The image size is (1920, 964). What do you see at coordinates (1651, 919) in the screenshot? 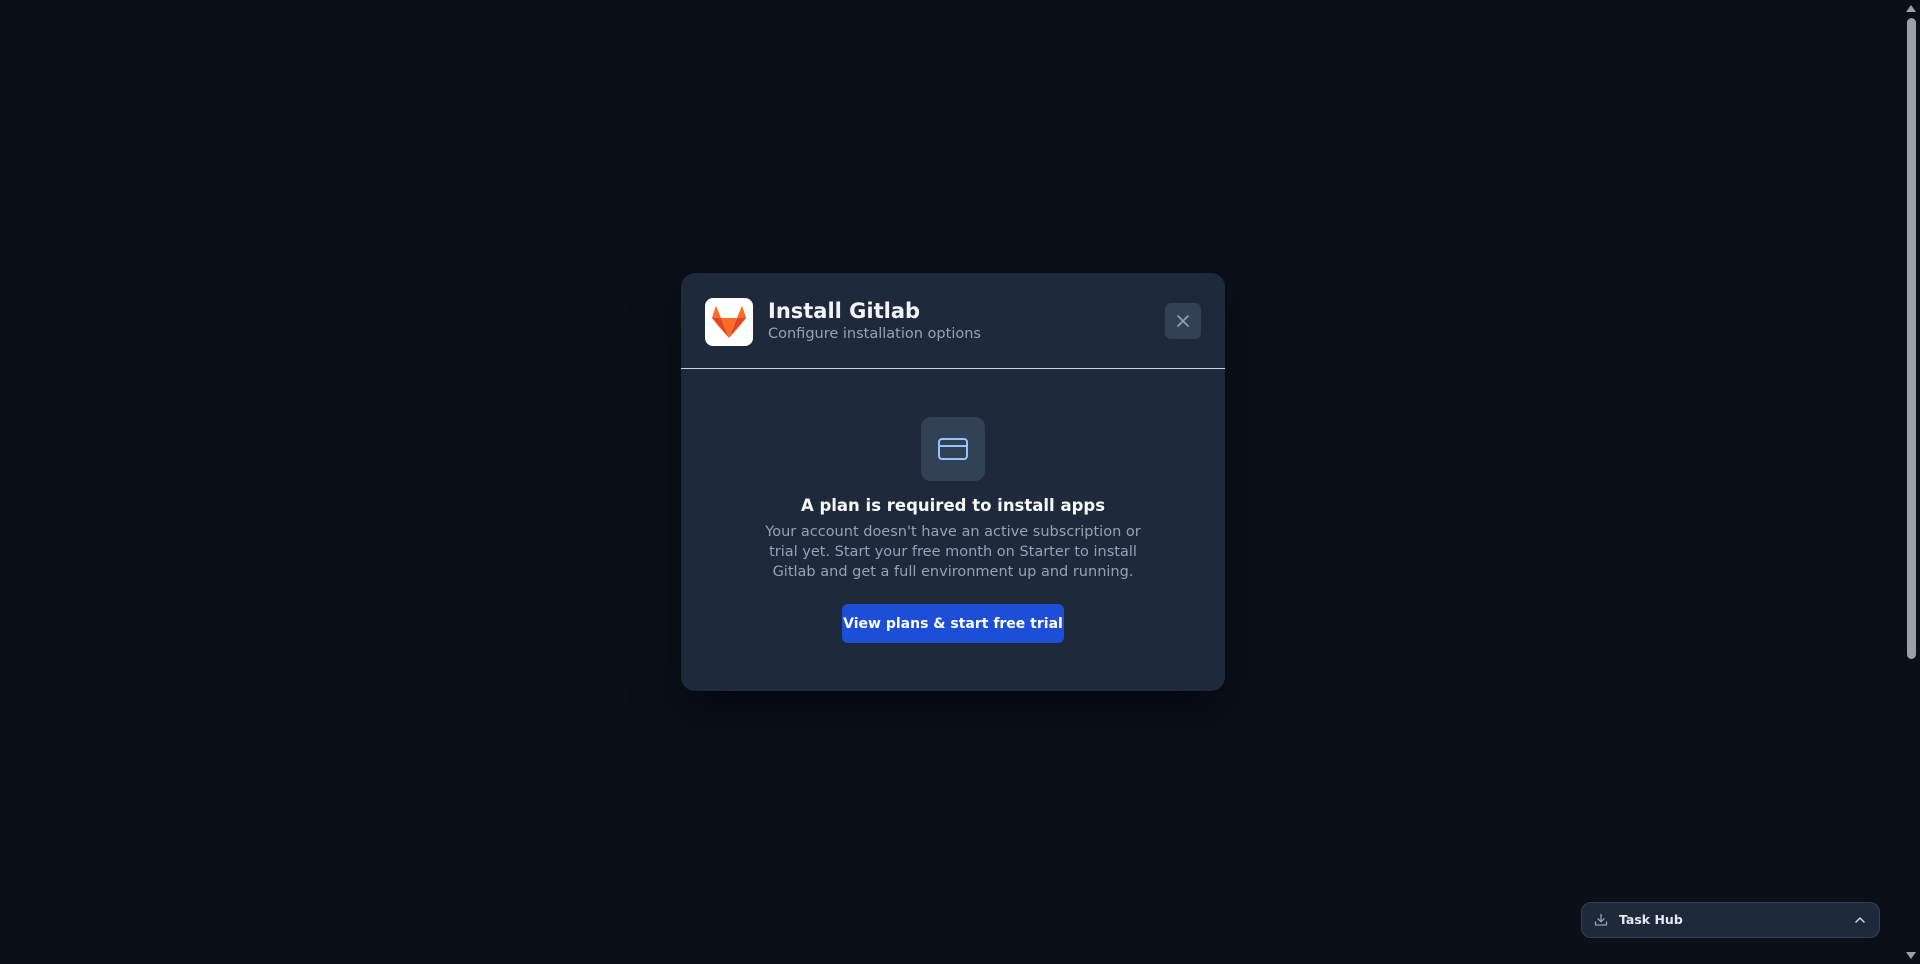
I see `task-hub-label: Task Hub` at bounding box center [1651, 919].